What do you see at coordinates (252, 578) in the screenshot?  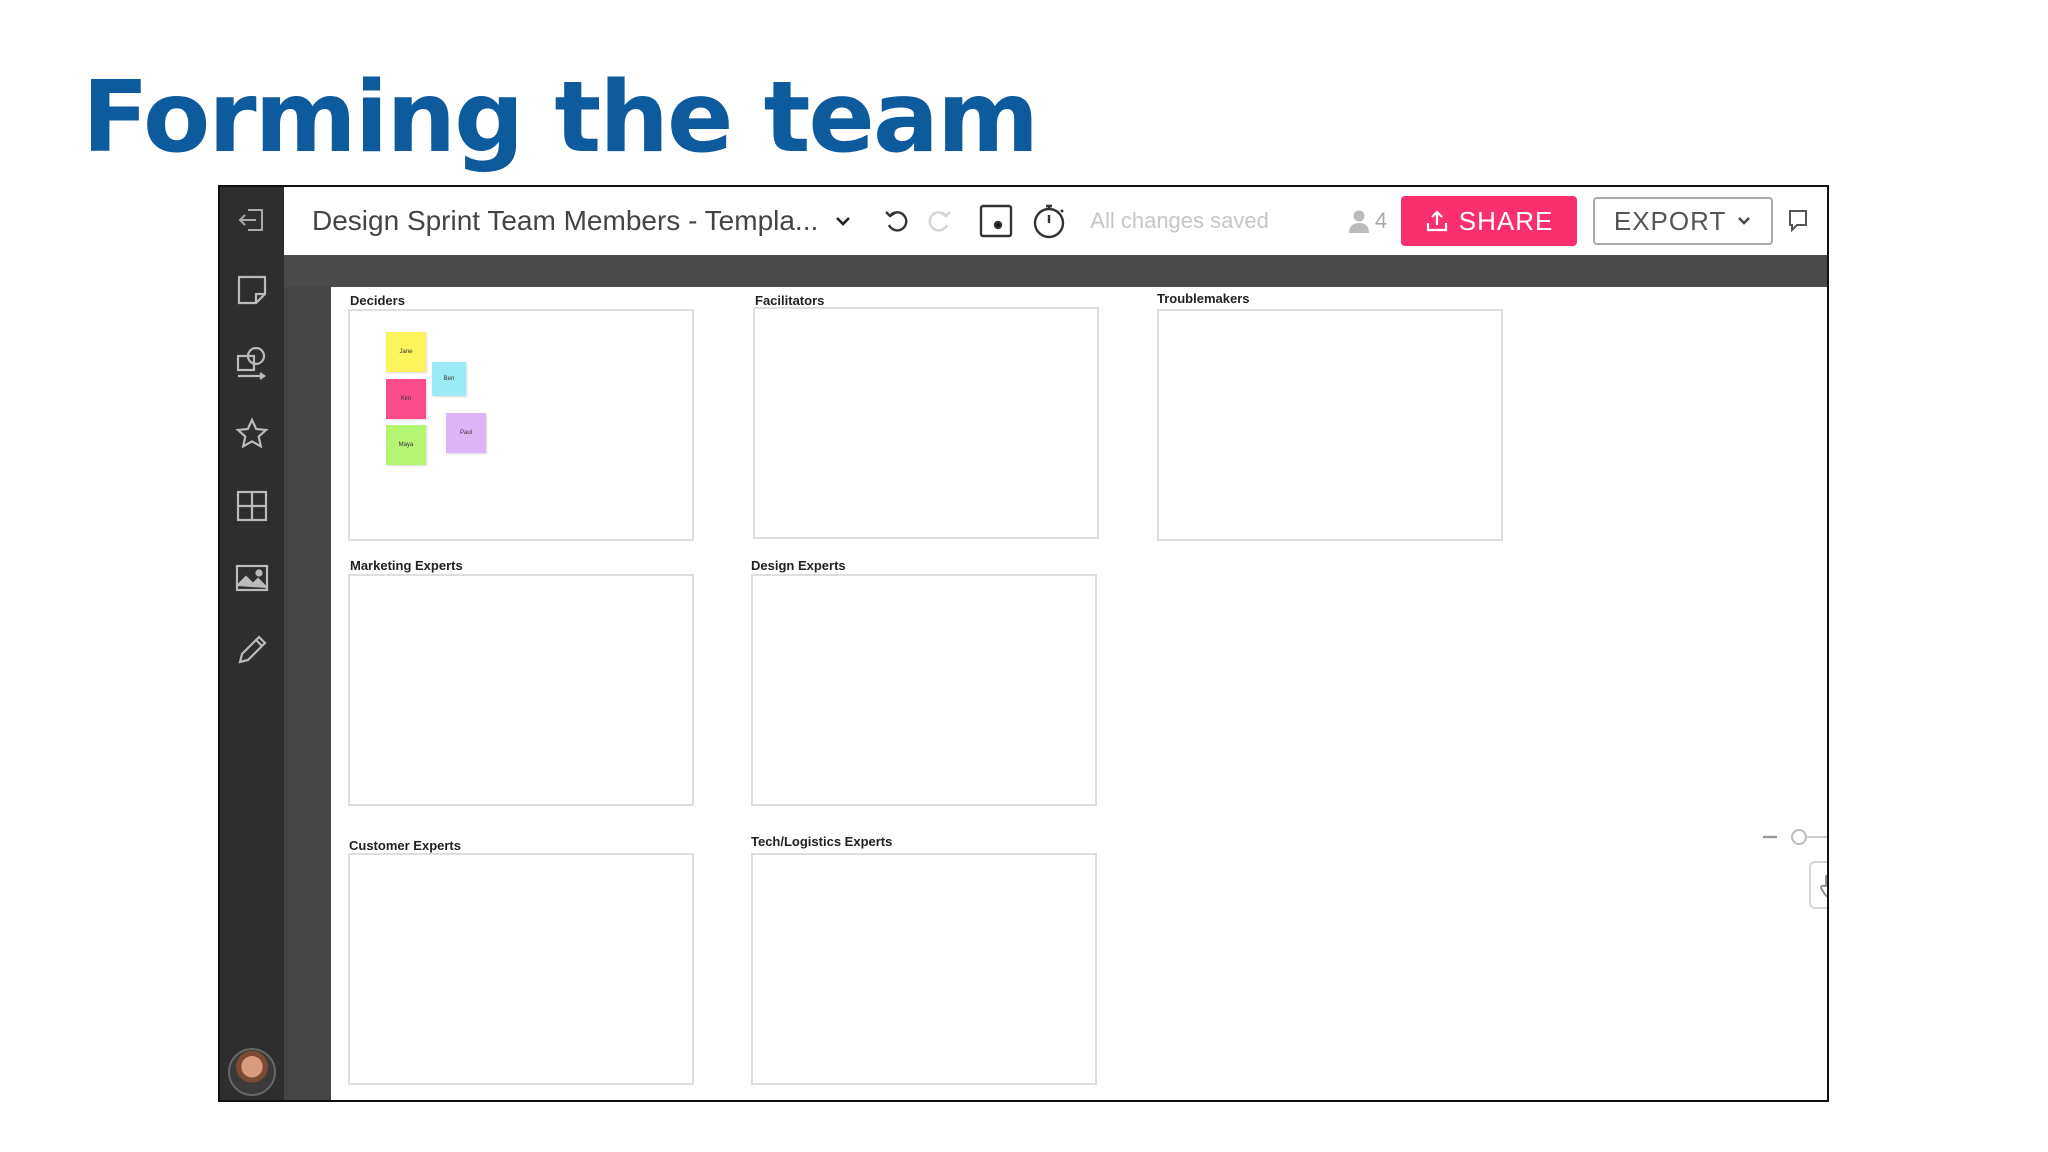 I see `image-icon` at bounding box center [252, 578].